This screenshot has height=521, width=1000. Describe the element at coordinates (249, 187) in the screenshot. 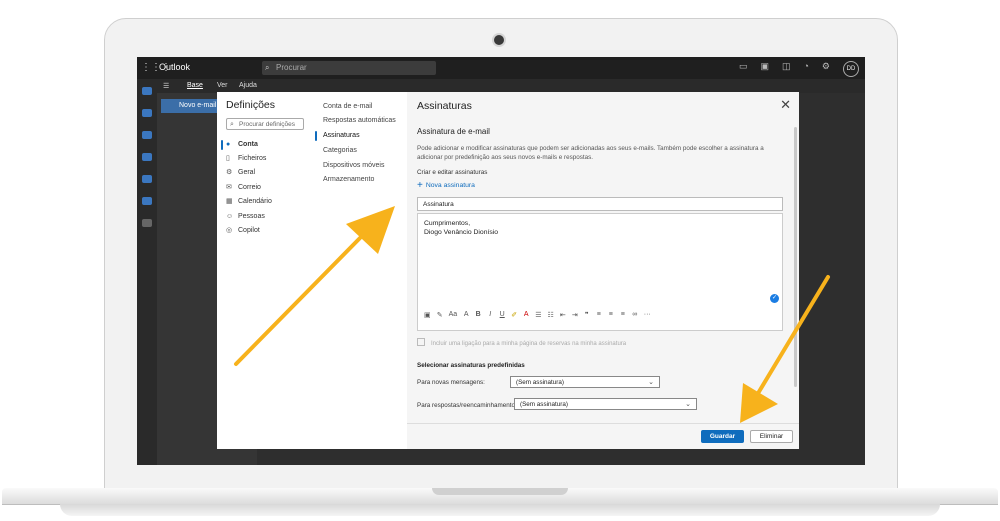

I see `settings-nav-label: Correio` at that location.